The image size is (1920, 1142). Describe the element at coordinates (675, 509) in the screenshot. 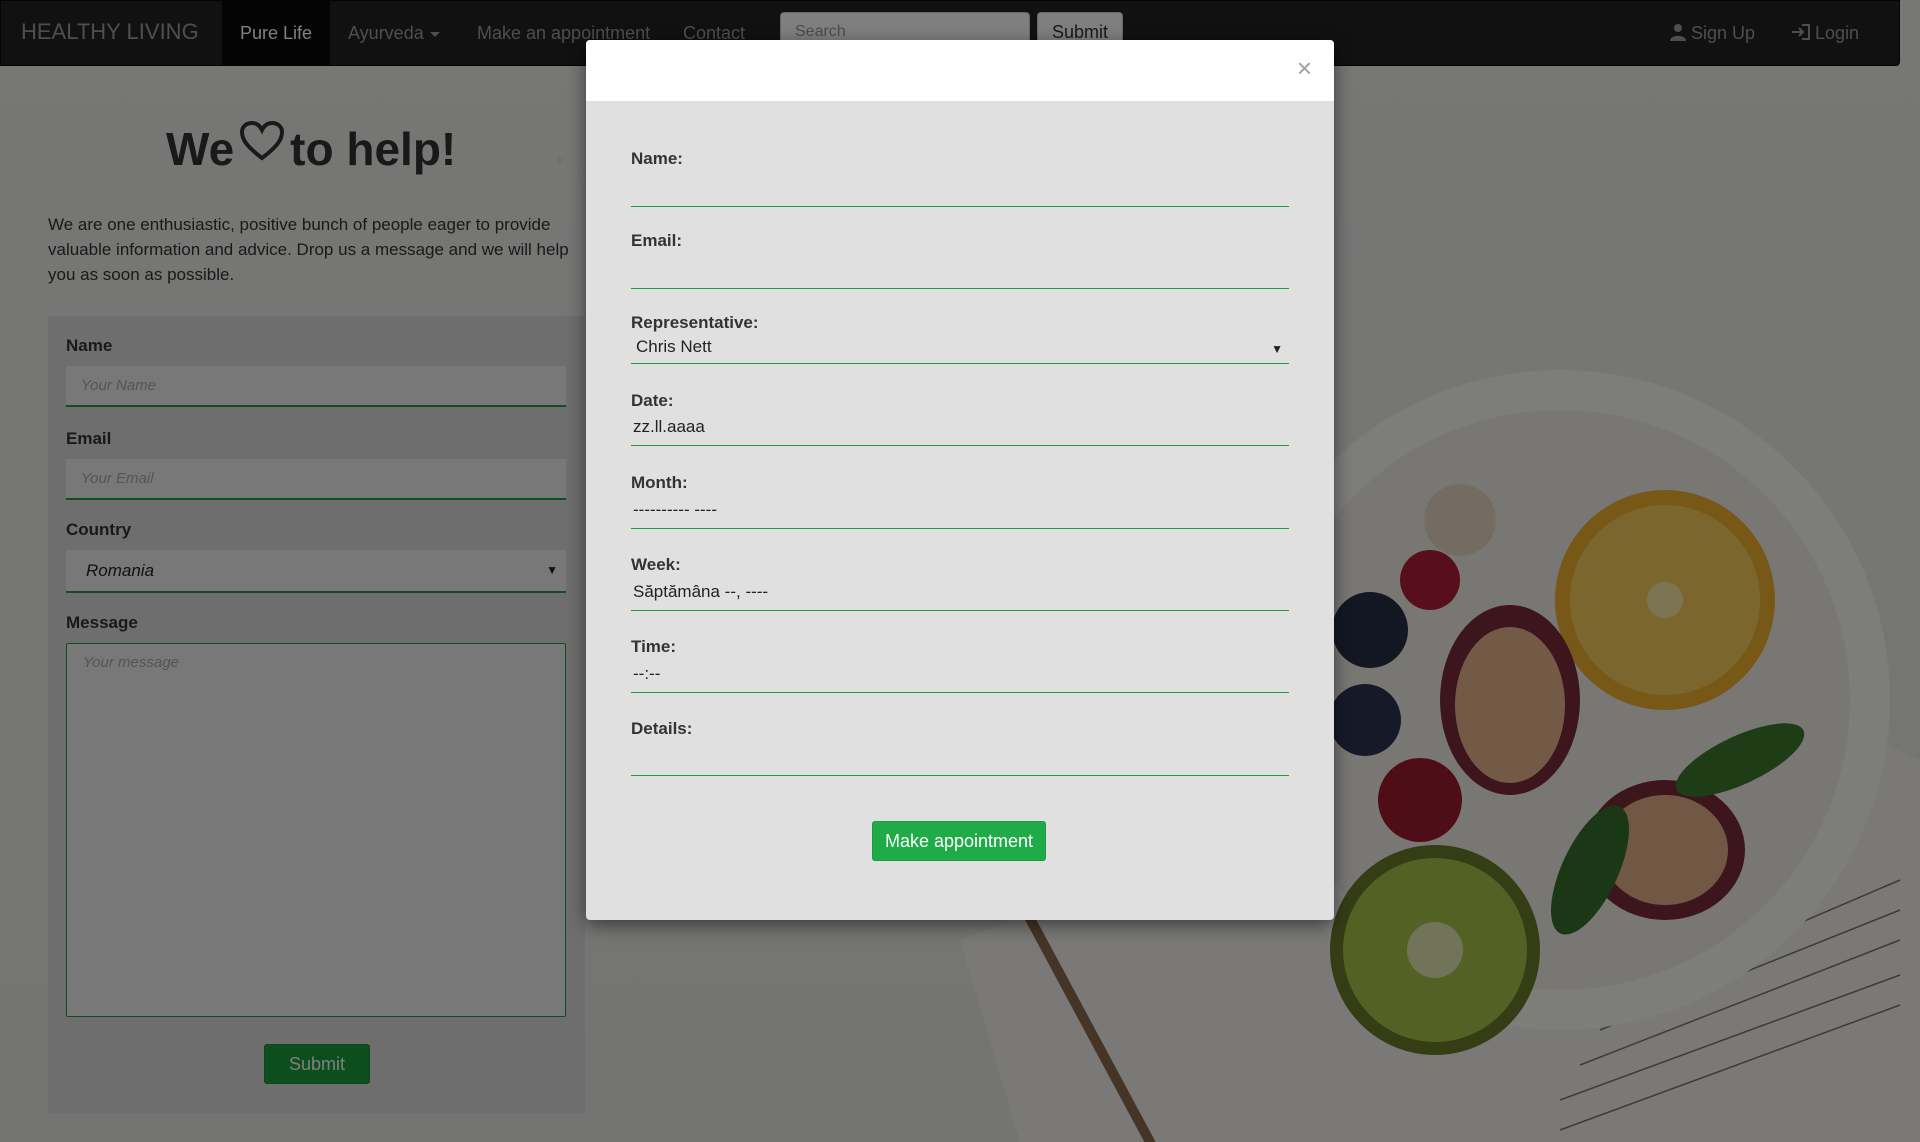

I see `month-value: ---------- ----` at that location.